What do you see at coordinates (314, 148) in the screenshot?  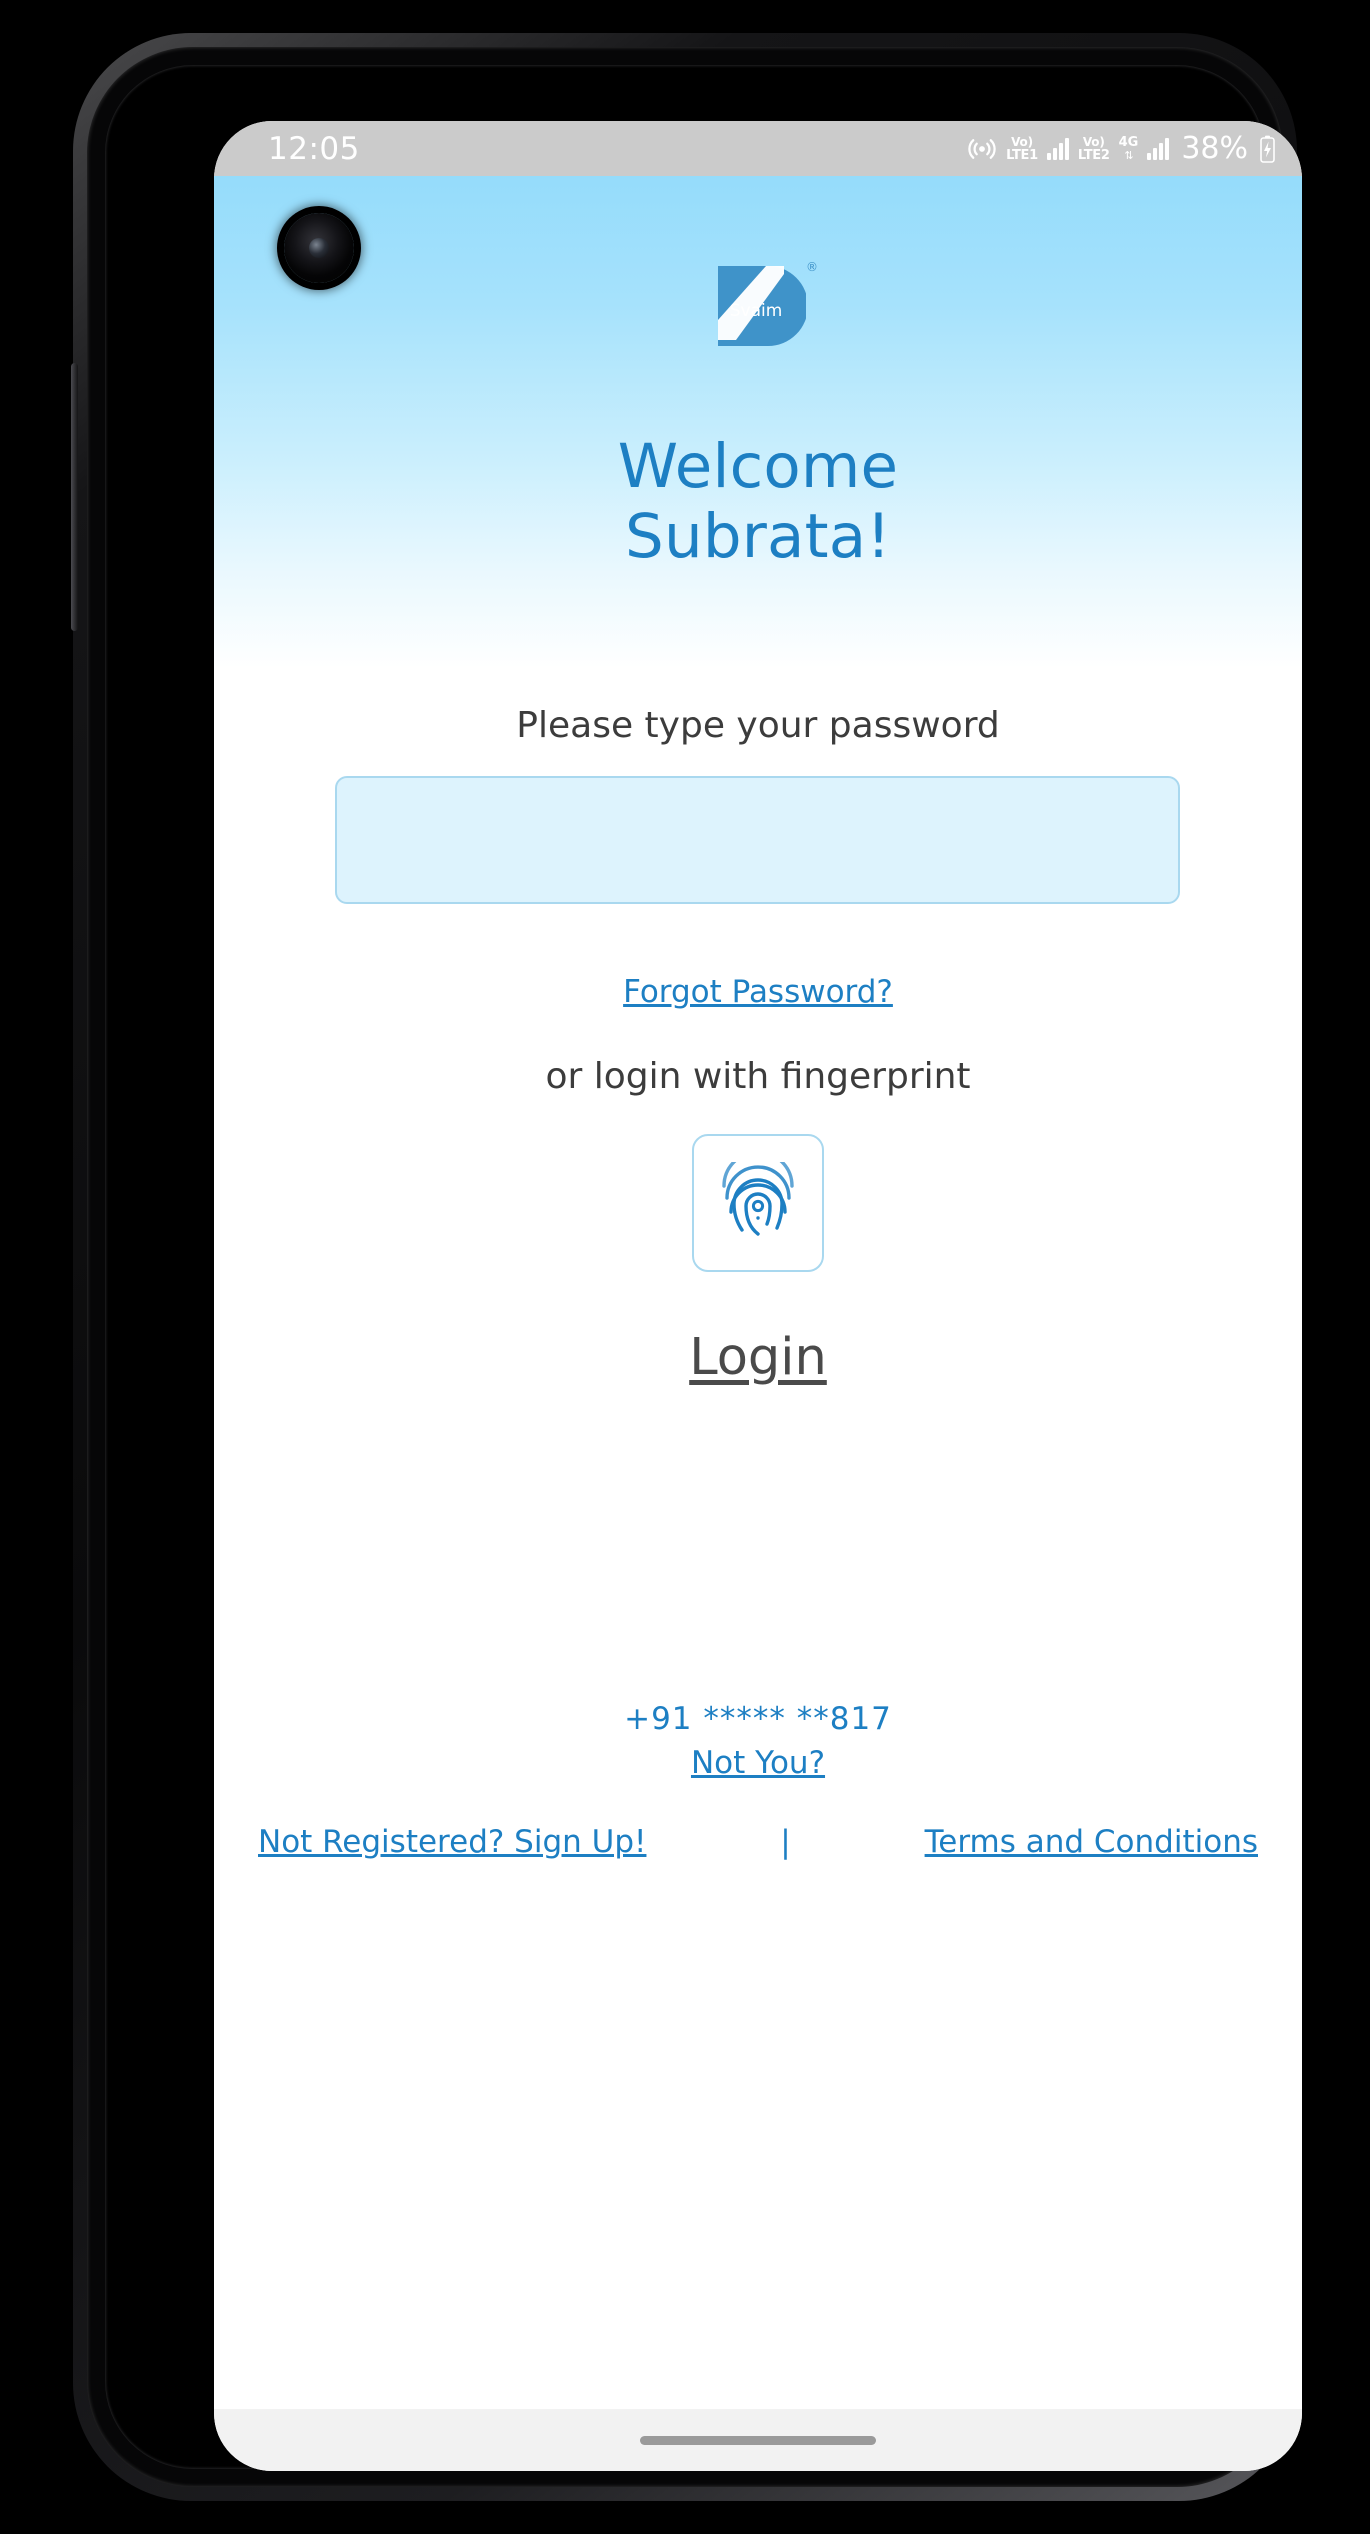 I see `status-bar-clock: 12:05` at bounding box center [314, 148].